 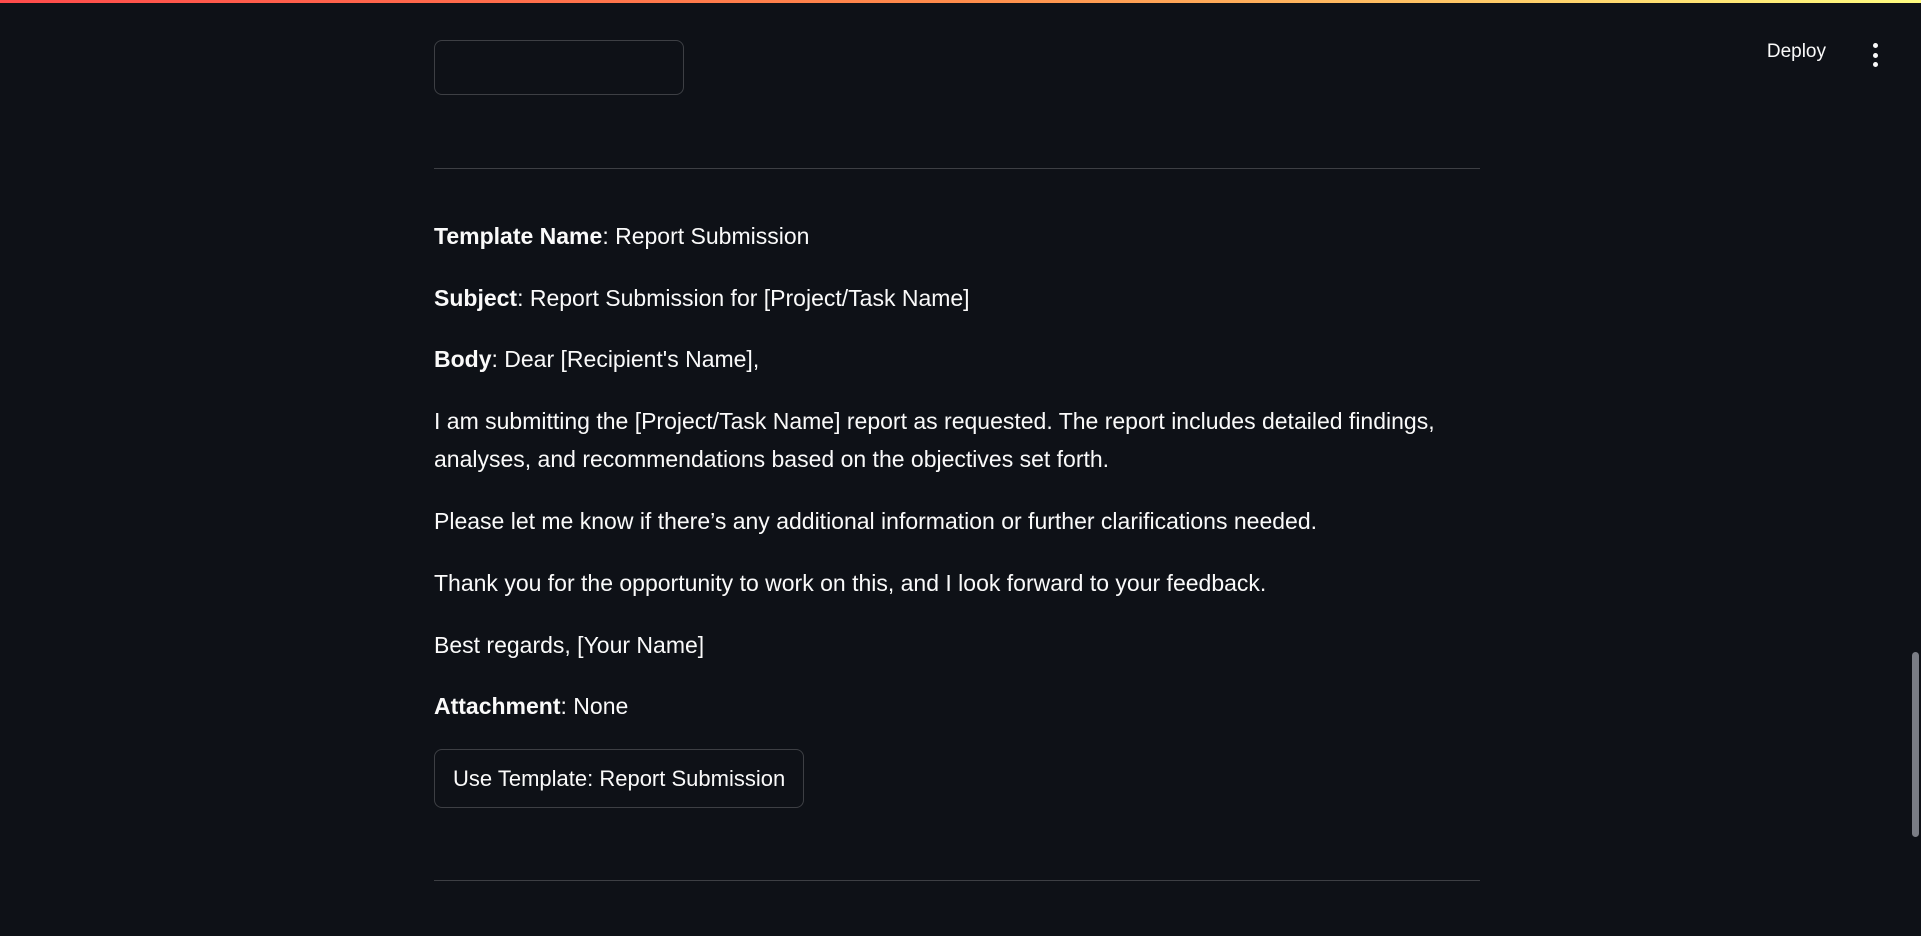 I want to click on attachment-value: : None, so click(x=594, y=706).